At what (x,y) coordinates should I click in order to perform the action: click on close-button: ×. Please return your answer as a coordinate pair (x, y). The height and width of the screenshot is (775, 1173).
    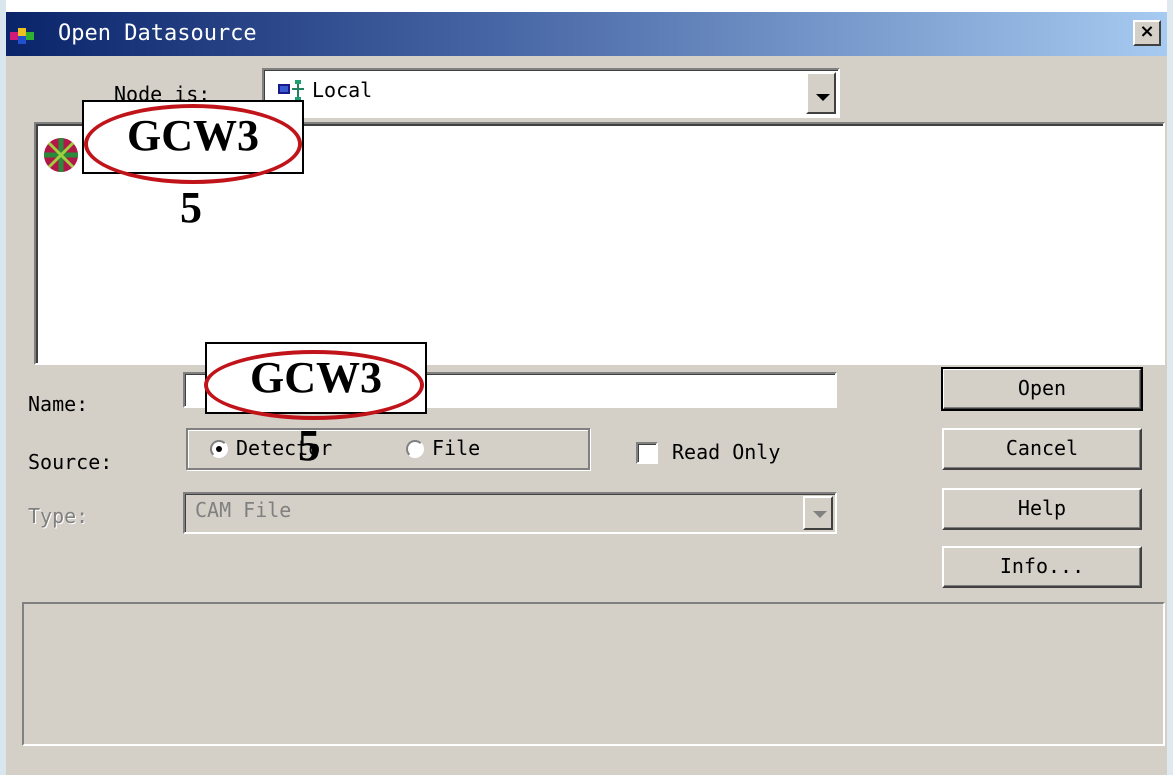
    Looking at the image, I should click on (1147, 33).